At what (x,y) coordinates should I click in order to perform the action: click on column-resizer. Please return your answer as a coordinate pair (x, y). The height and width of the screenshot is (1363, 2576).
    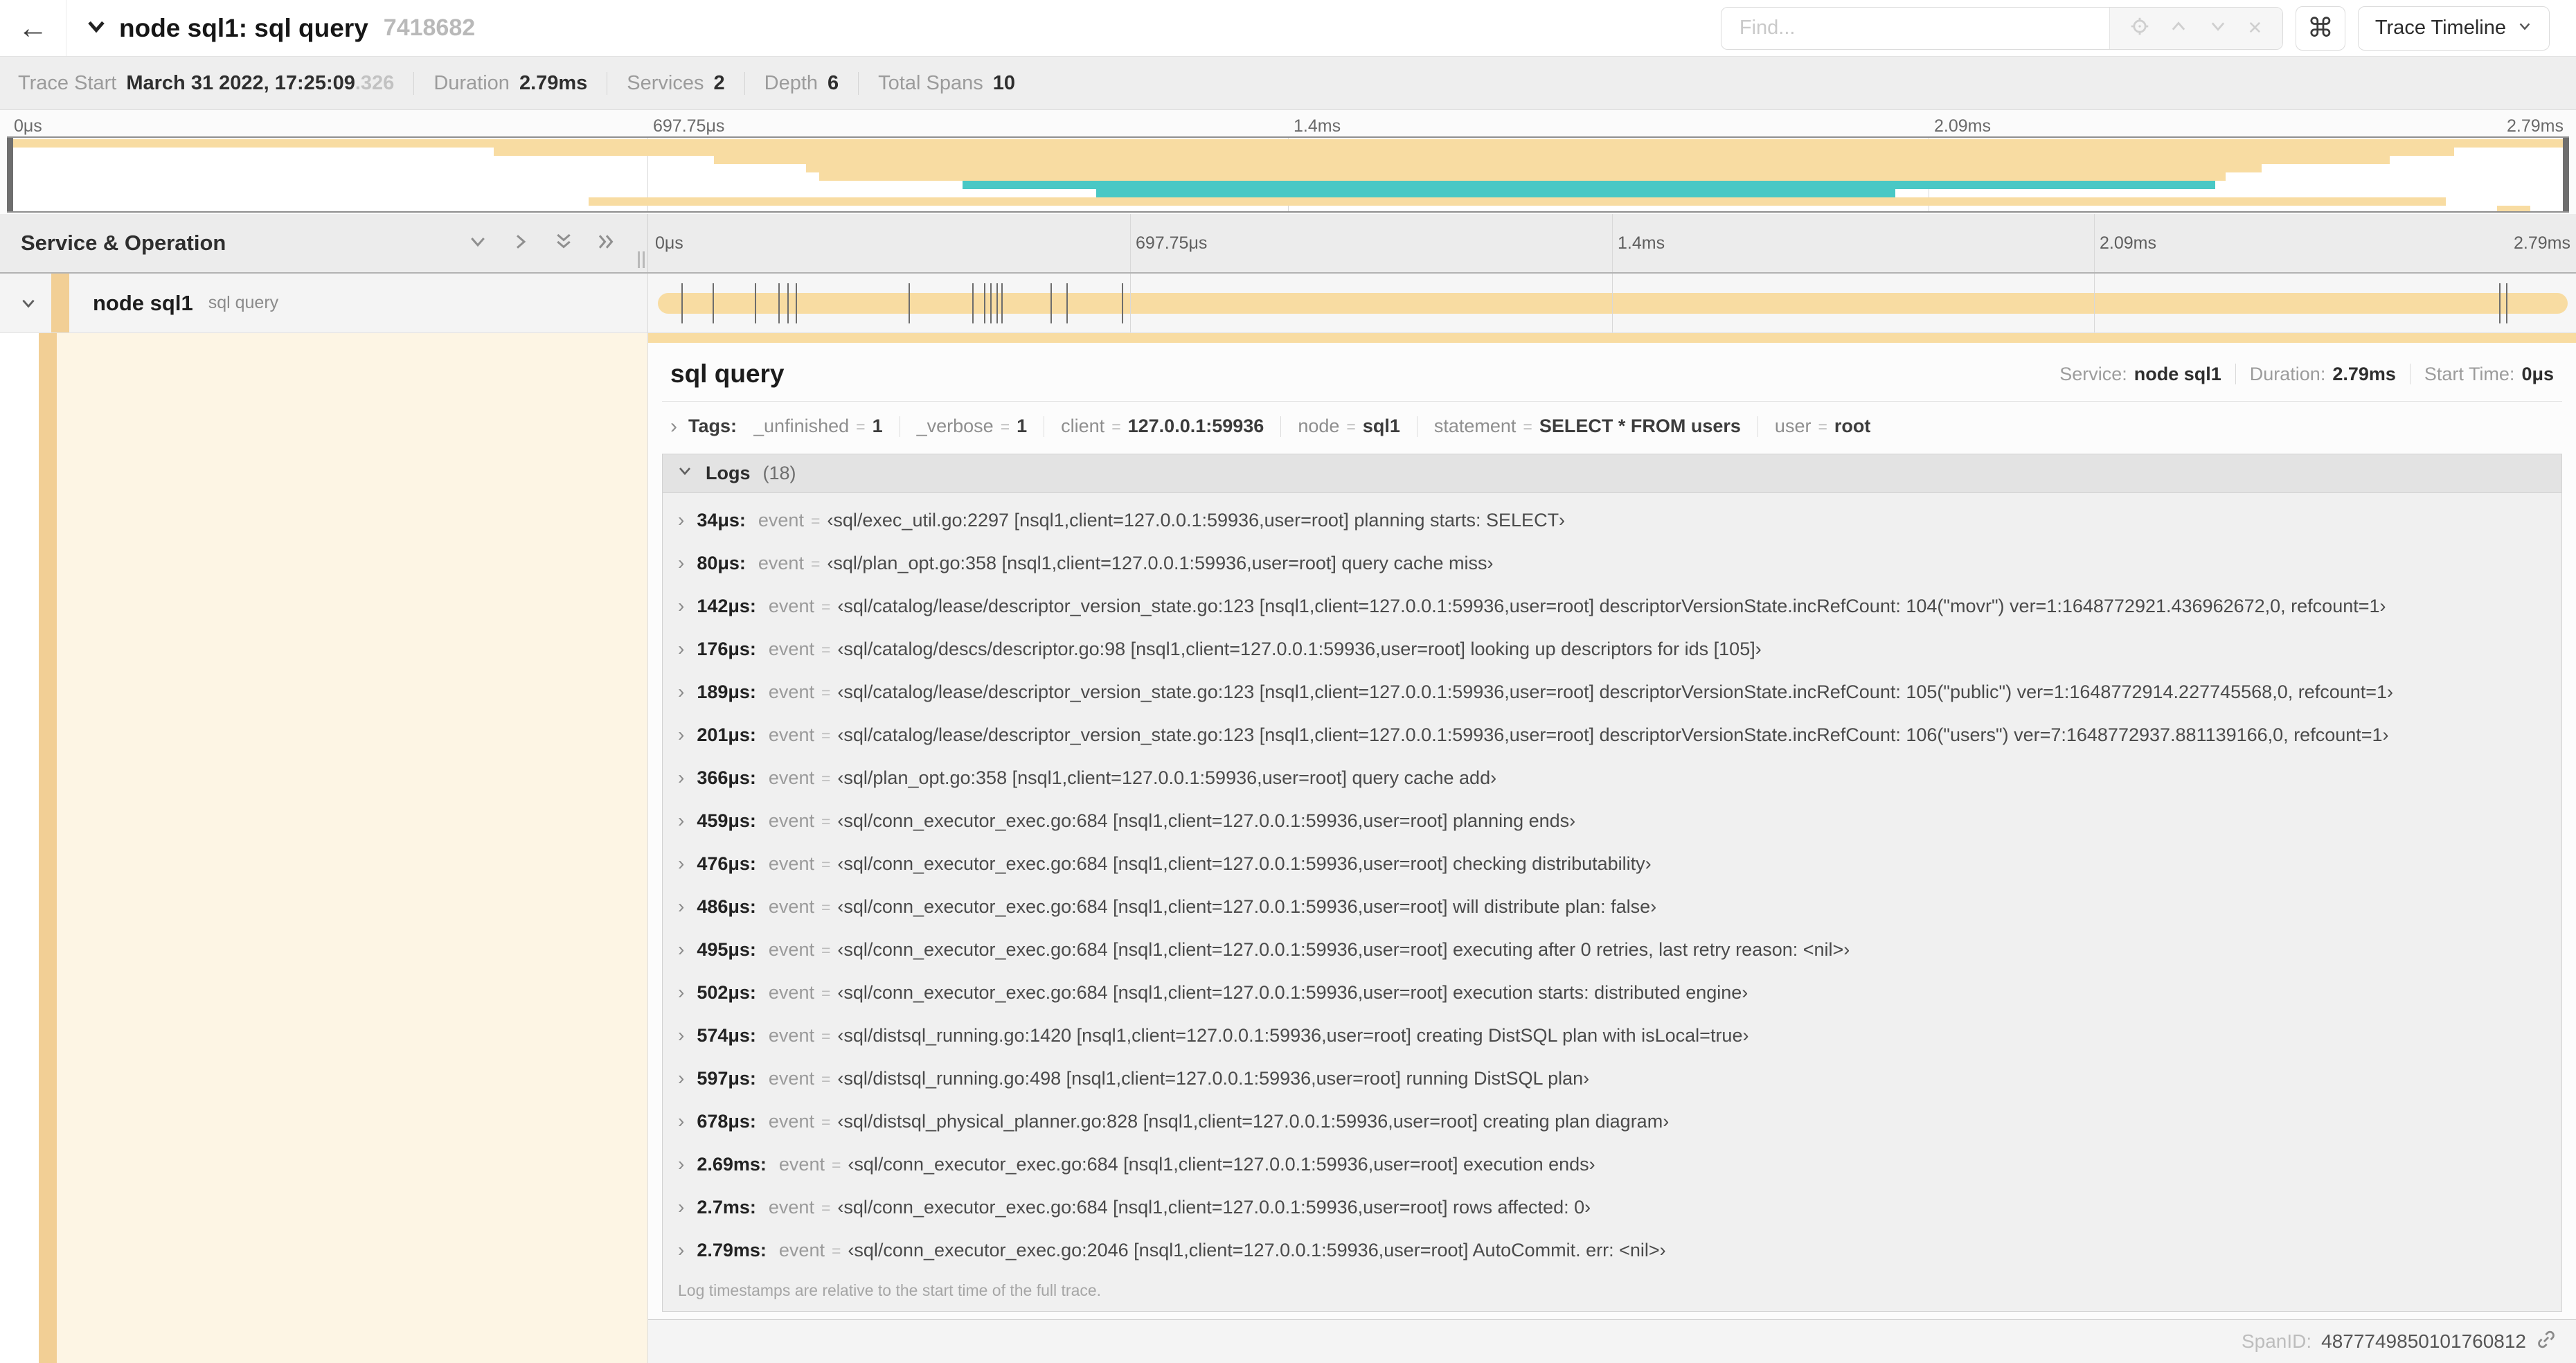
    Looking at the image, I should click on (641, 259).